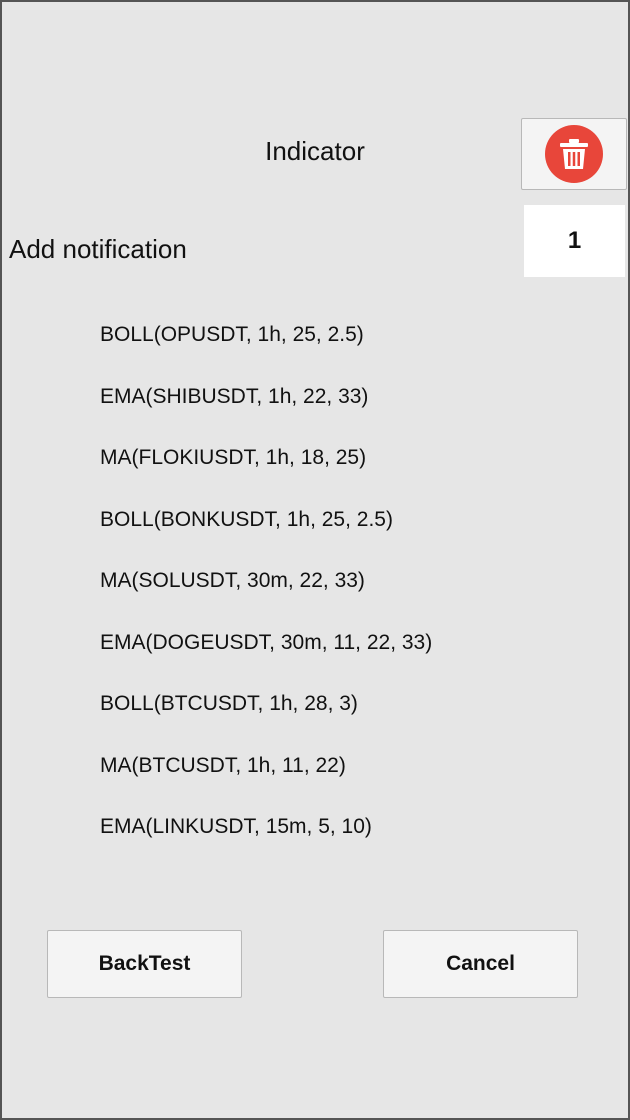 This screenshot has width=630, height=1120. What do you see at coordinates (144, 964) in the screenshot?
I see `backtest-button: BackTest` at bounding box center [144, 964].